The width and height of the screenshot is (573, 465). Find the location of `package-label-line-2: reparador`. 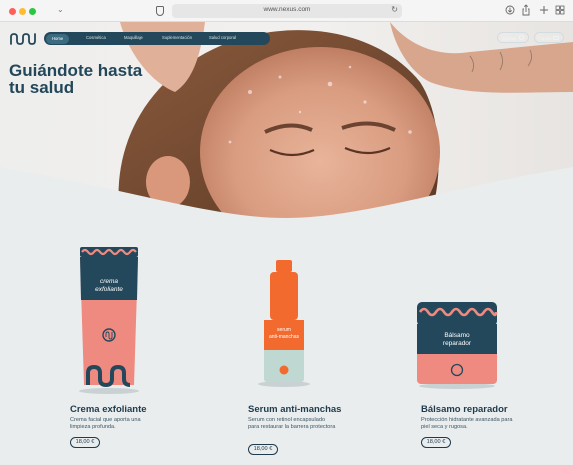

package-label-line-2: reparador is located at coordinates (457, 343).